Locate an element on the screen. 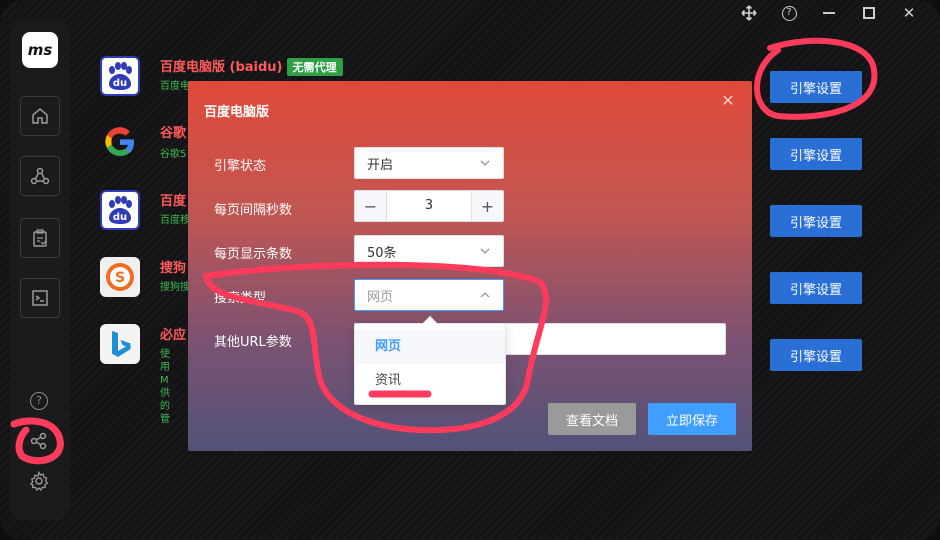 The width and height of the screenshot is (940, 540). minimize-button is located at coordinates (829, 13).